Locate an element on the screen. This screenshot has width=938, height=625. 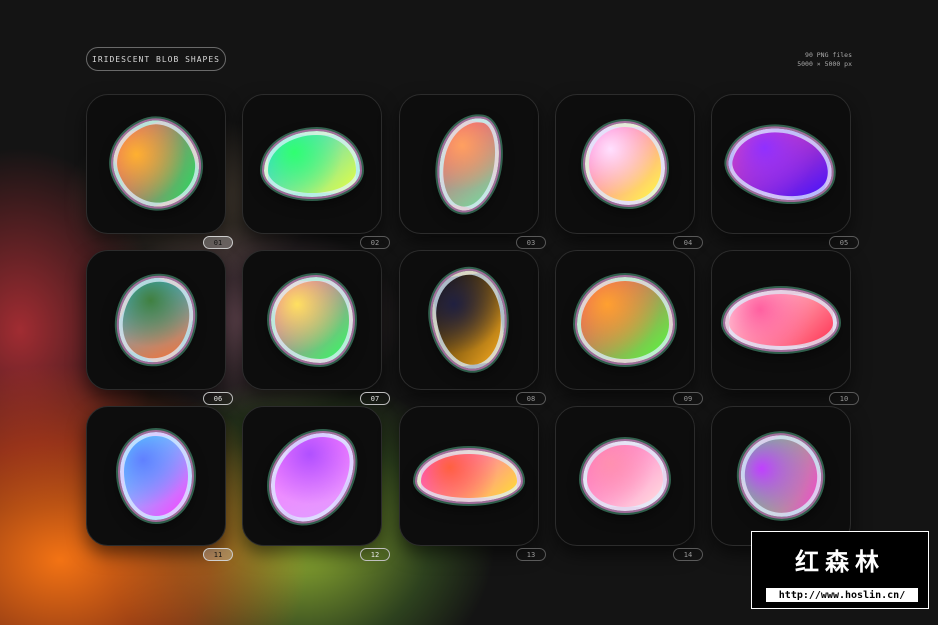
watermark-url: http://www.hoslin.cn/ is located at coordinates (842, 595).